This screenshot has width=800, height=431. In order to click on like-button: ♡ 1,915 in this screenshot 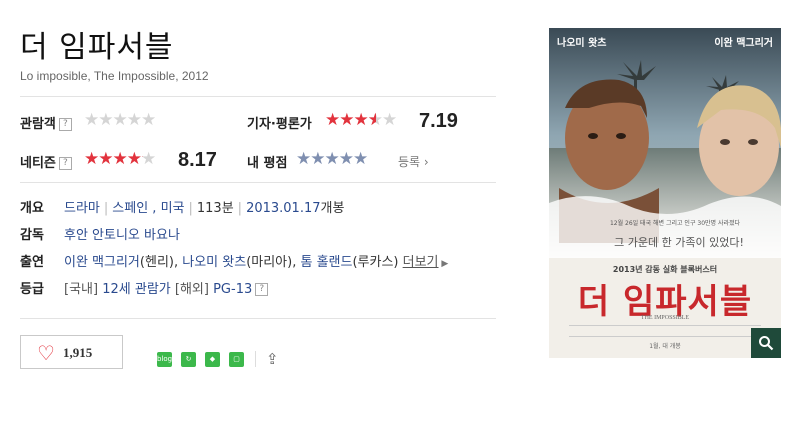, I will do `click(71, 352)`.